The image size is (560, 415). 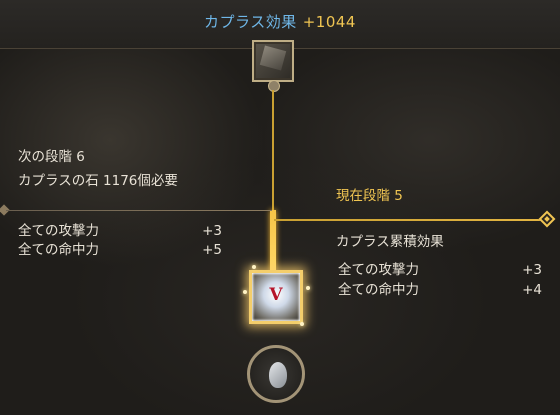 What do you see at coordinates (390, 242) in the screenshot?
I see `cumulative-effect-title: カプラス累積効果` at bounding box center [390, 242].